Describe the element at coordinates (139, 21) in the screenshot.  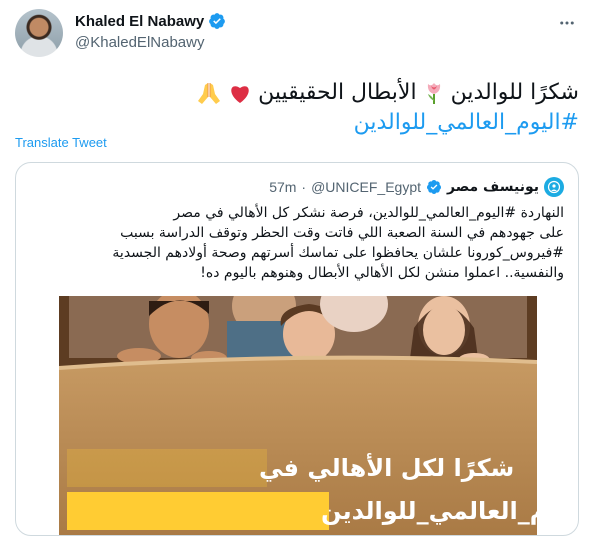
I see `author-display-name: Khaled El Nabawy` at that location.